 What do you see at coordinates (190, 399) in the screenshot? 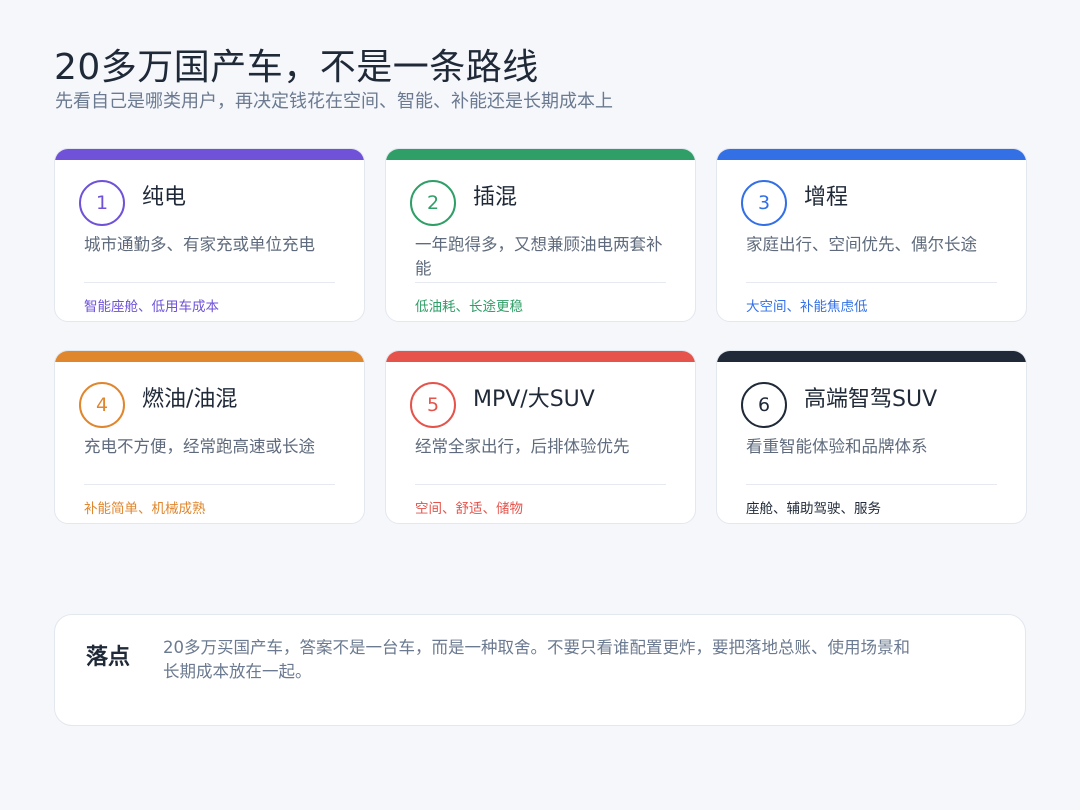
I see `card-title: 燃油/油混` at bounding box center [190, 399].